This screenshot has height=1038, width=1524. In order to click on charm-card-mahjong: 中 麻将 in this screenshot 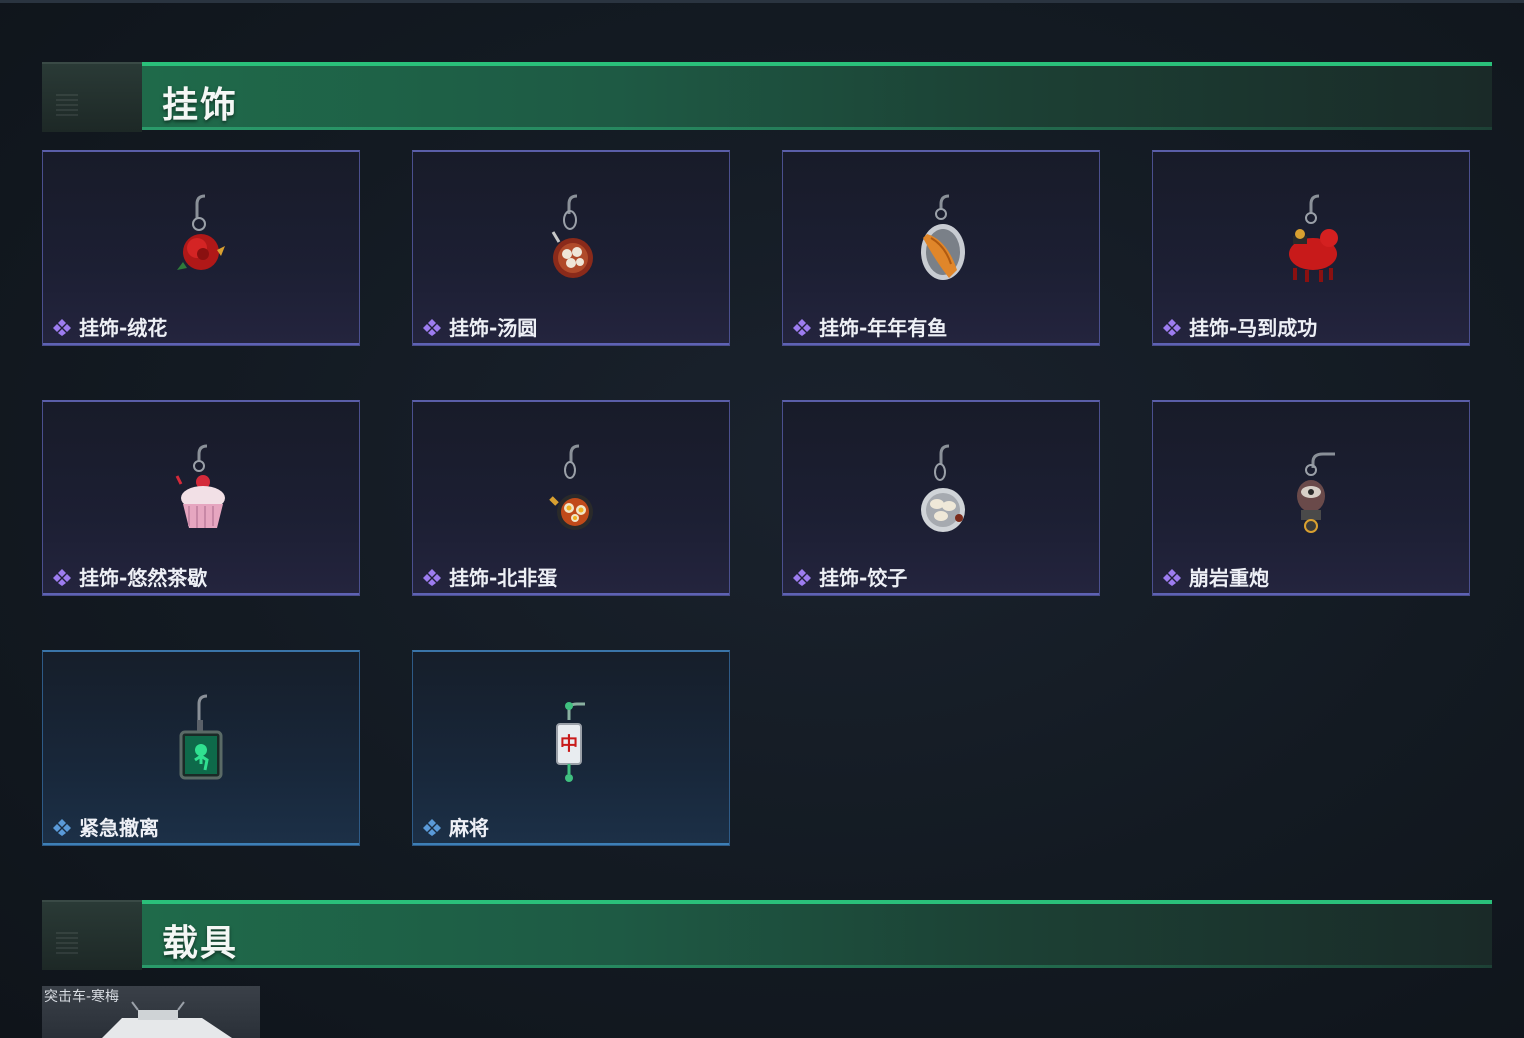, I will do `click(571, 748)`.